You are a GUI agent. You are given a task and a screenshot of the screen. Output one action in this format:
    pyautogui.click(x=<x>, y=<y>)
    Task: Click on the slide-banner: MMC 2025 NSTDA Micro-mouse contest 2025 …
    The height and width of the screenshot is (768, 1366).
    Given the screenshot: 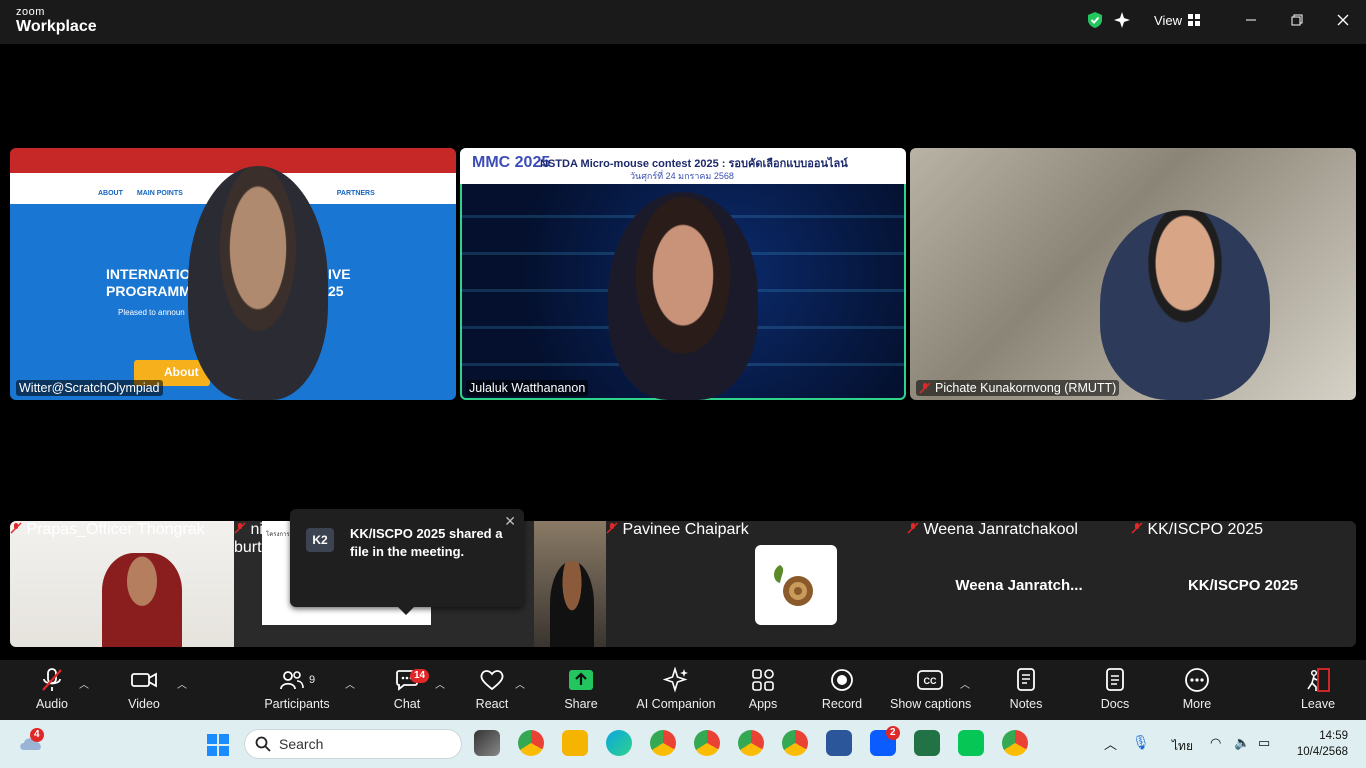 What is the action you would take?
    pyautogui.click(x=683, y=166)
    